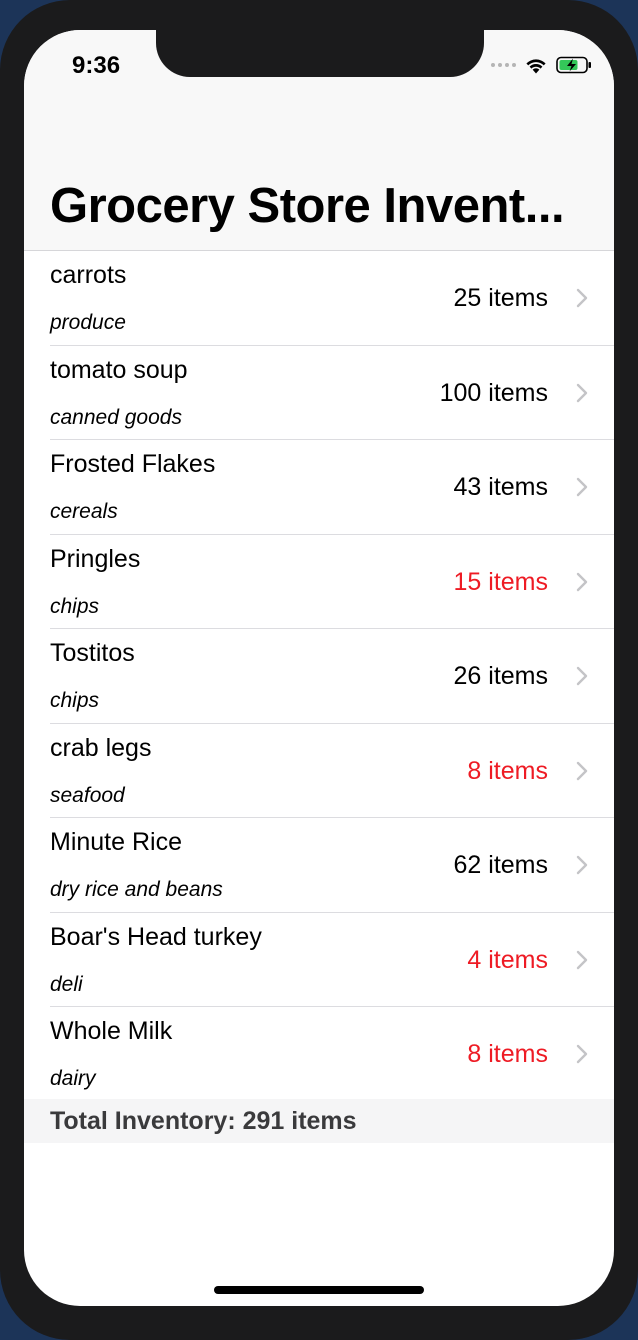  I want to click on list-item: carrots produce 25 items, so click(319, 298).